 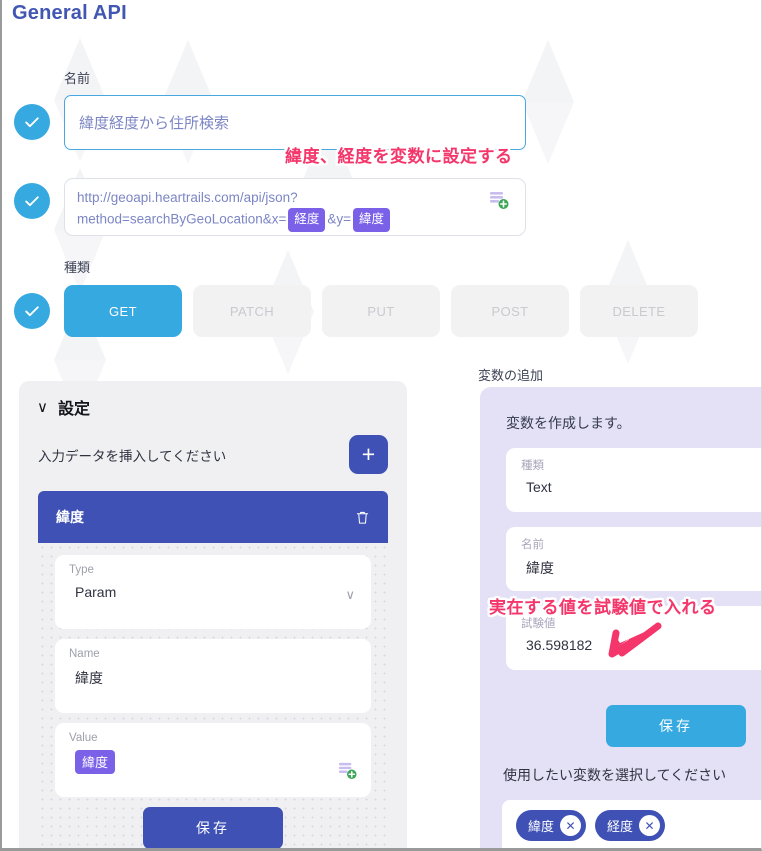 I want to click on add-data-button: +, so click(x=368, y=454).